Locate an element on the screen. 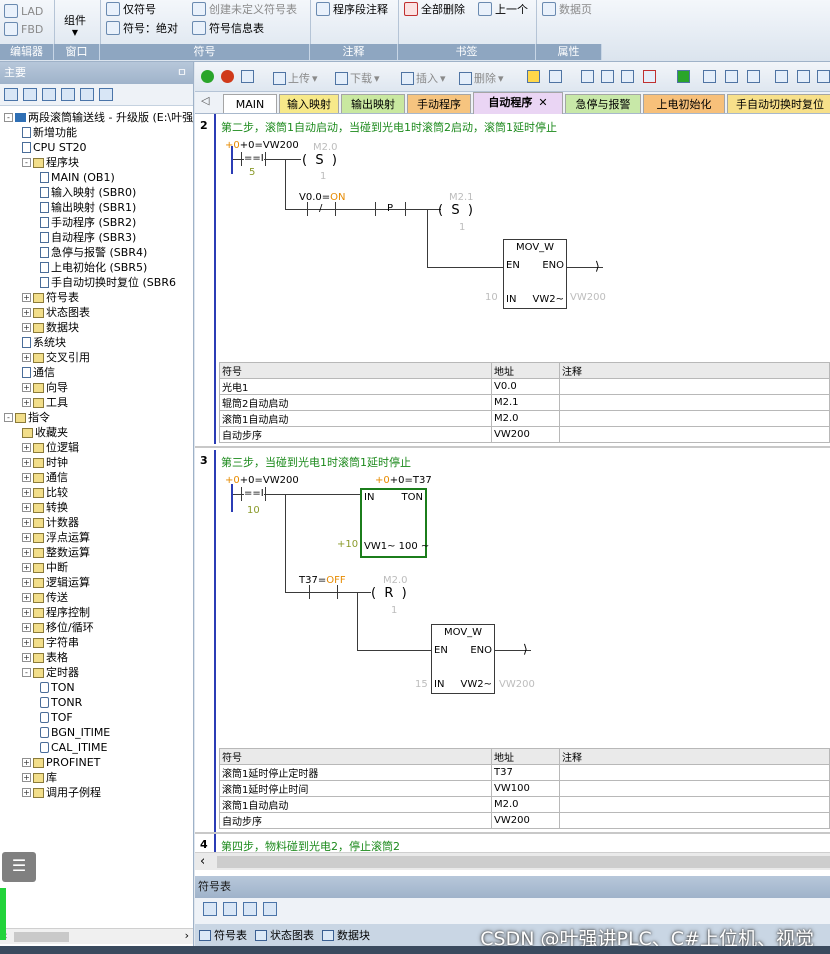 The height and width of the screenshot is (954, 830). network-comment: 第四步，物料碰到光电2，停止滚筒2 is located at coordinates (310, 845).